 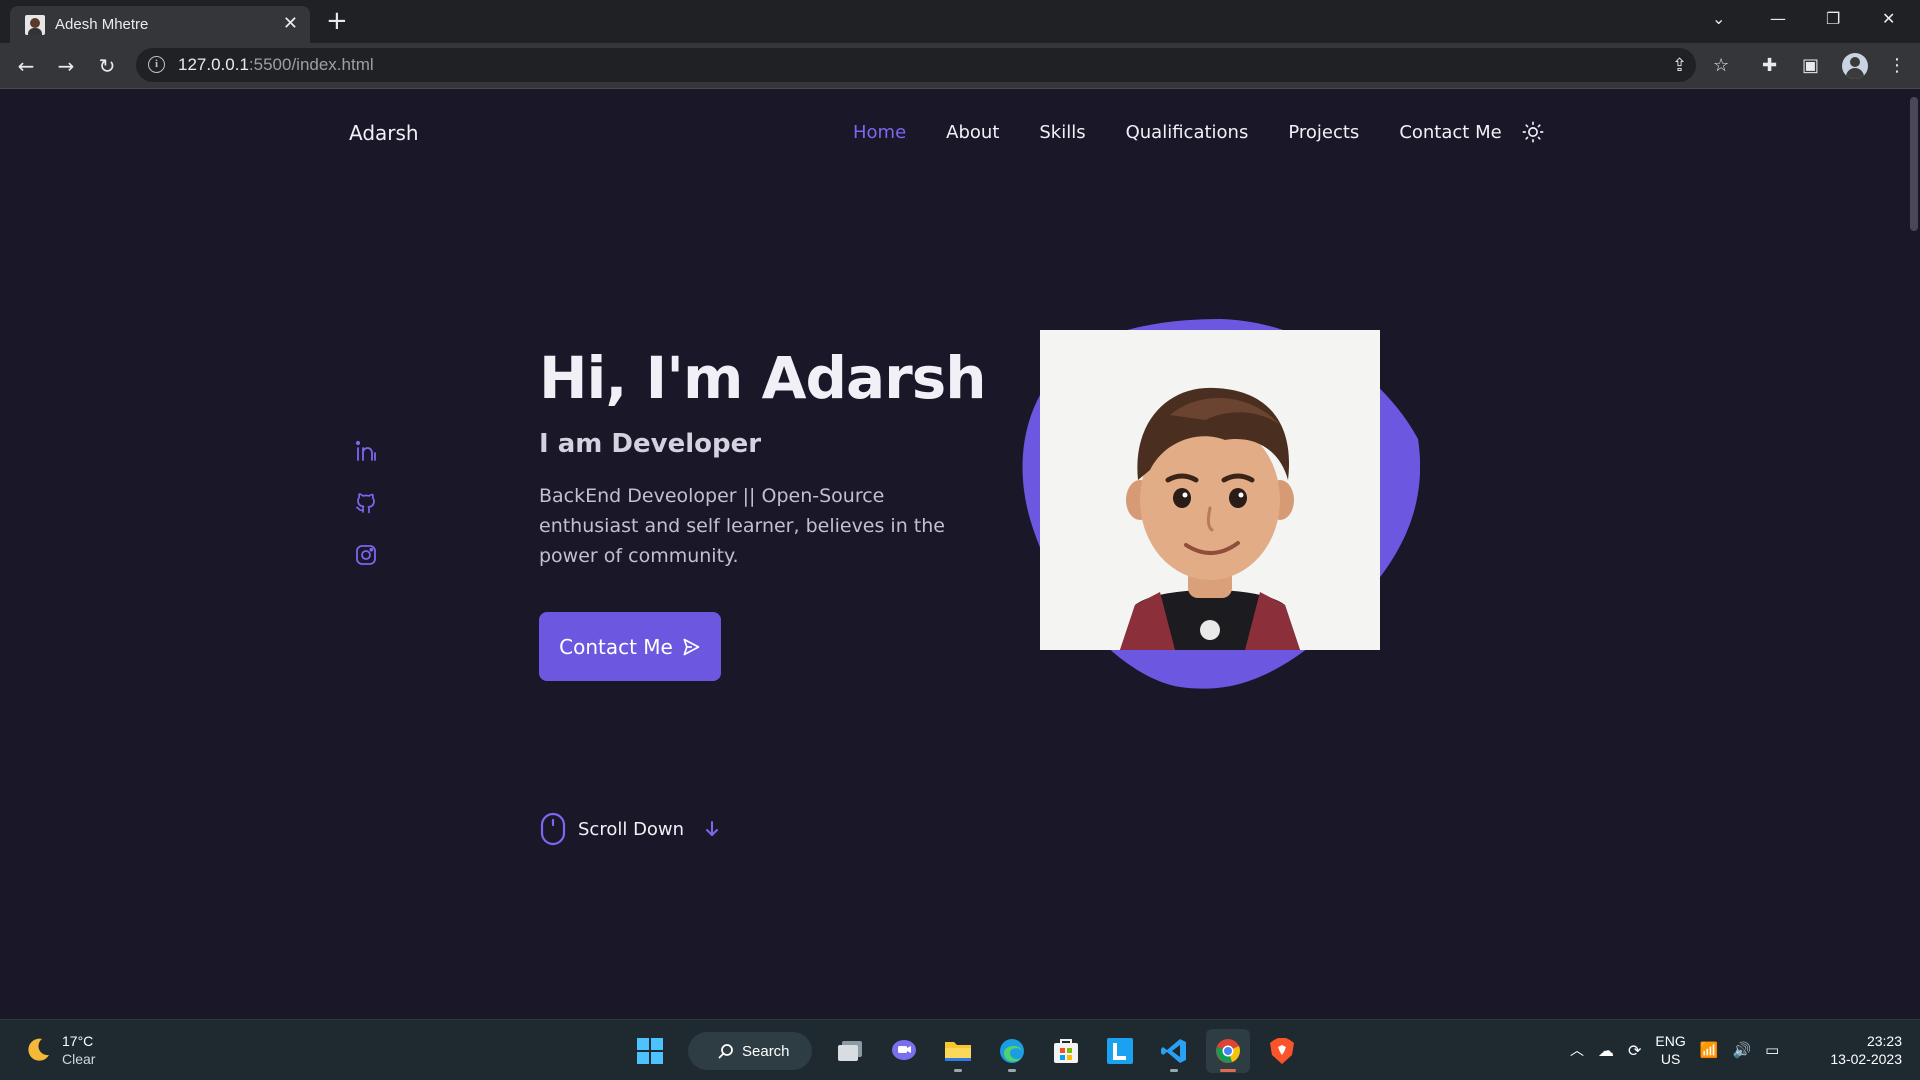 I want to click on contact-me-label: Contact Me, so click(x=616, y=646).